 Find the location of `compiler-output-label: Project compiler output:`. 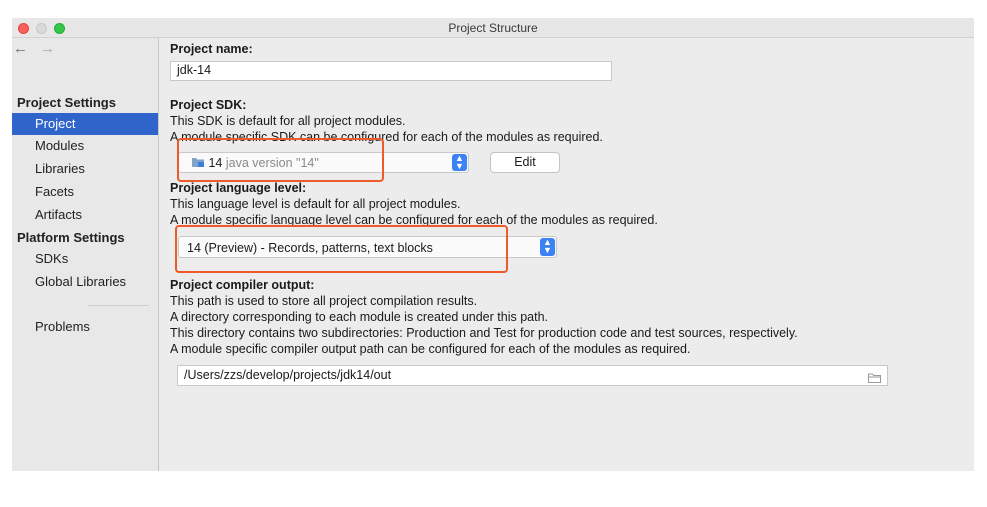

compiler-output-label: Project compiler output: is located at coordinates (242, 285).